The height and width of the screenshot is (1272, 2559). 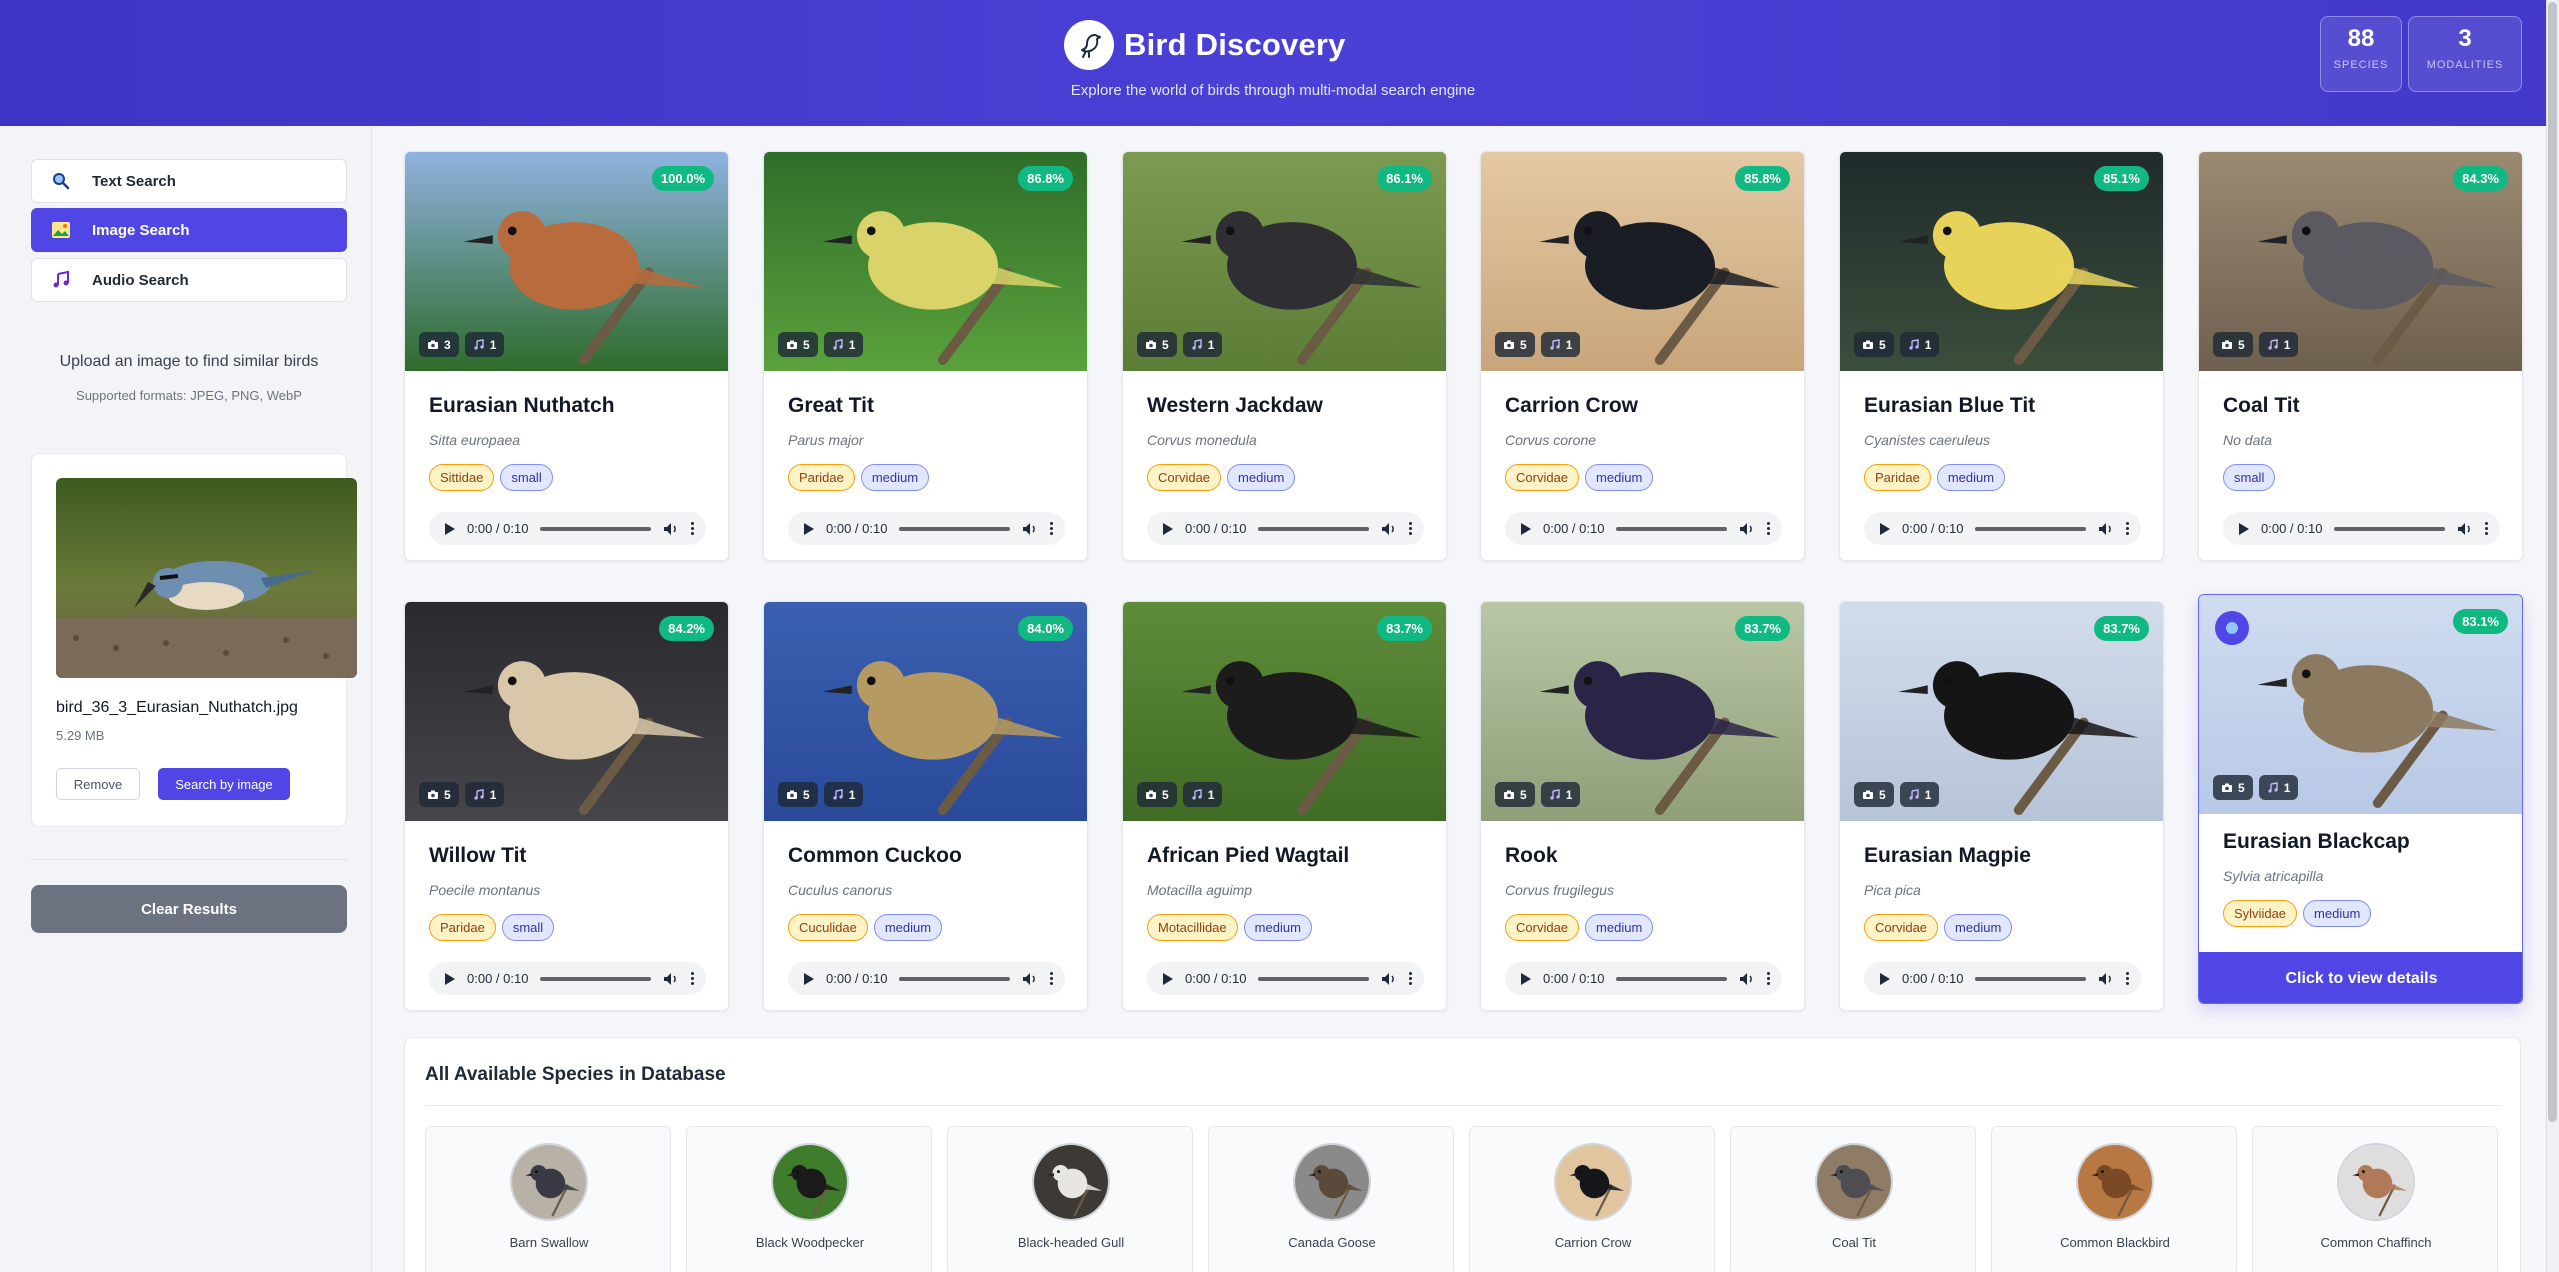 What do you see at coordinates (2249, 477) in the screenshot?
I see `tags: small` at bounding box center [2249, 477].